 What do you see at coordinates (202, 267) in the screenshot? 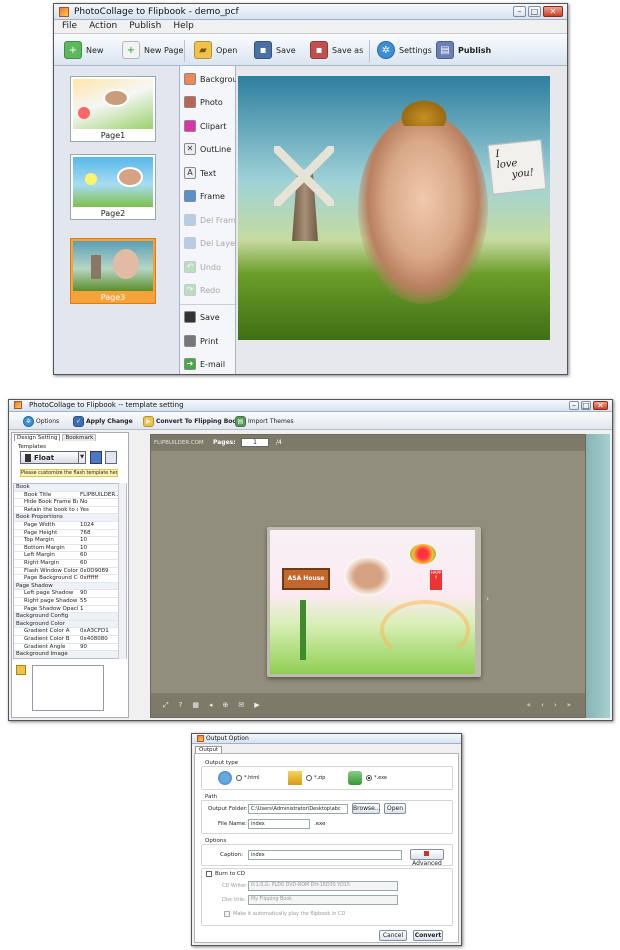
I see `tool-undo: ↶ Undo` at bounding box center [202, 267].